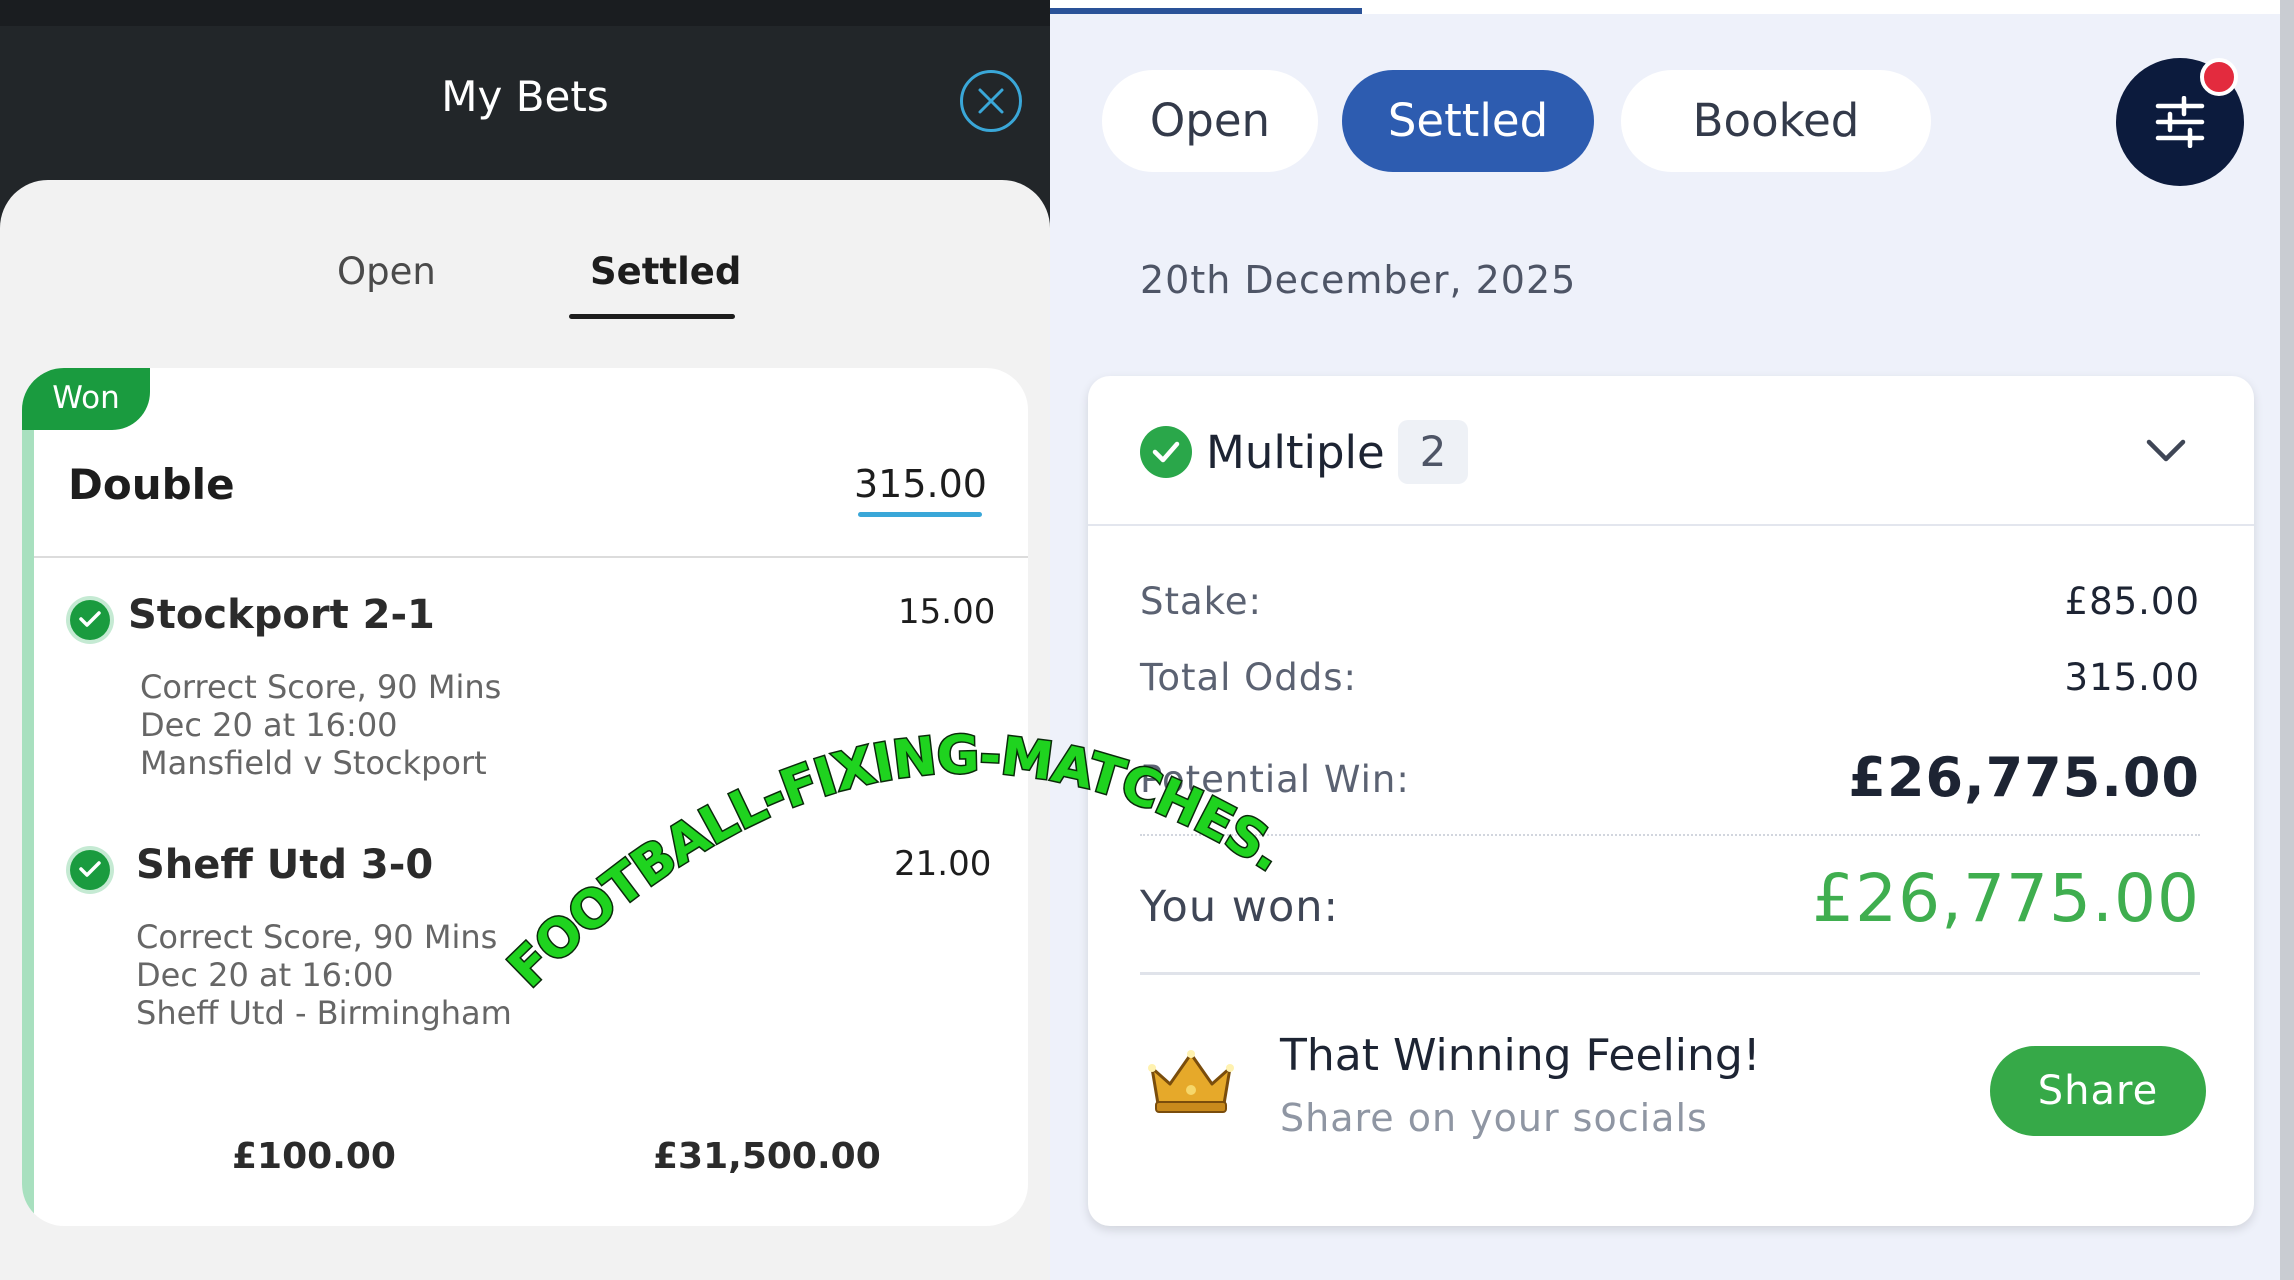 This screenshot has height=1280, width=2294. What do you see at coordinates (1670, 835) in the screenshot?
I see `dotted-divider` at bounding box center [1670, 835].